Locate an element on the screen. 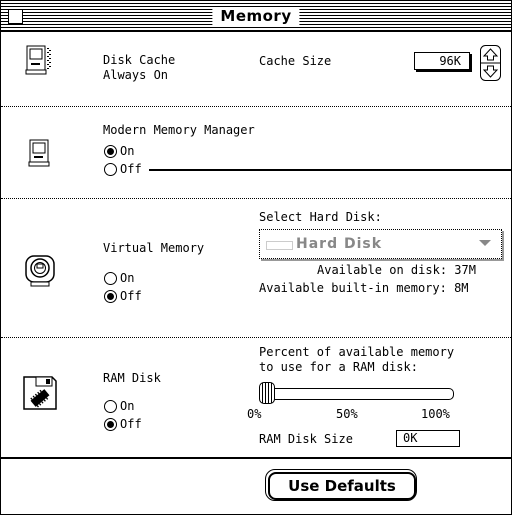  ram-disk-size-label: RAM Disk Size is located at coordinates (306, 439).